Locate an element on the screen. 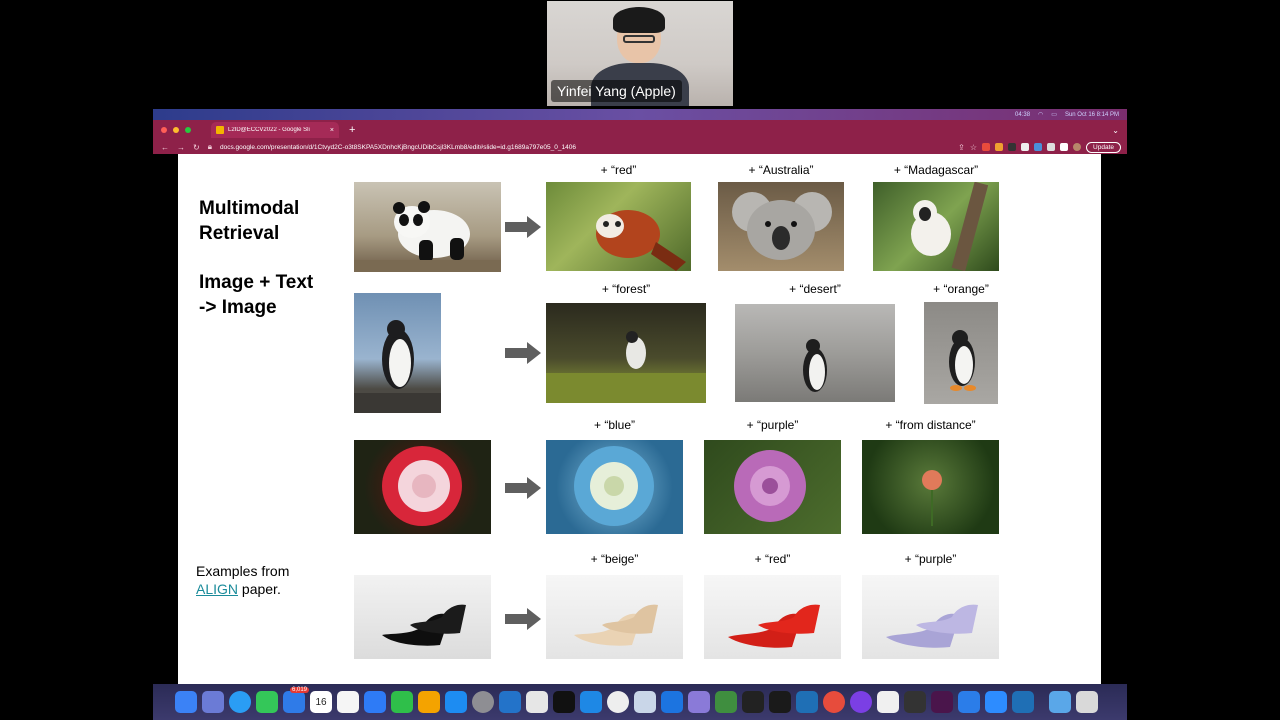 The image size is (1280, 720). slide-subtitle-line1: Image + Text is located at coordinates (256, 282).